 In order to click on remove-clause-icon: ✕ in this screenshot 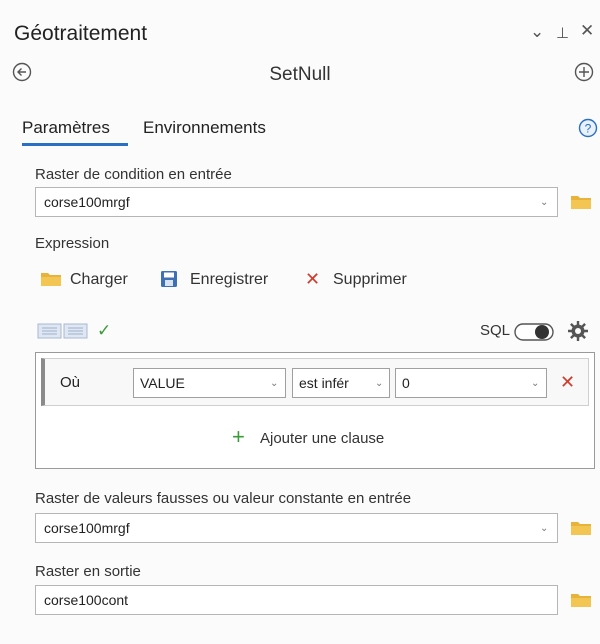, I will do `click(567, 382)`.